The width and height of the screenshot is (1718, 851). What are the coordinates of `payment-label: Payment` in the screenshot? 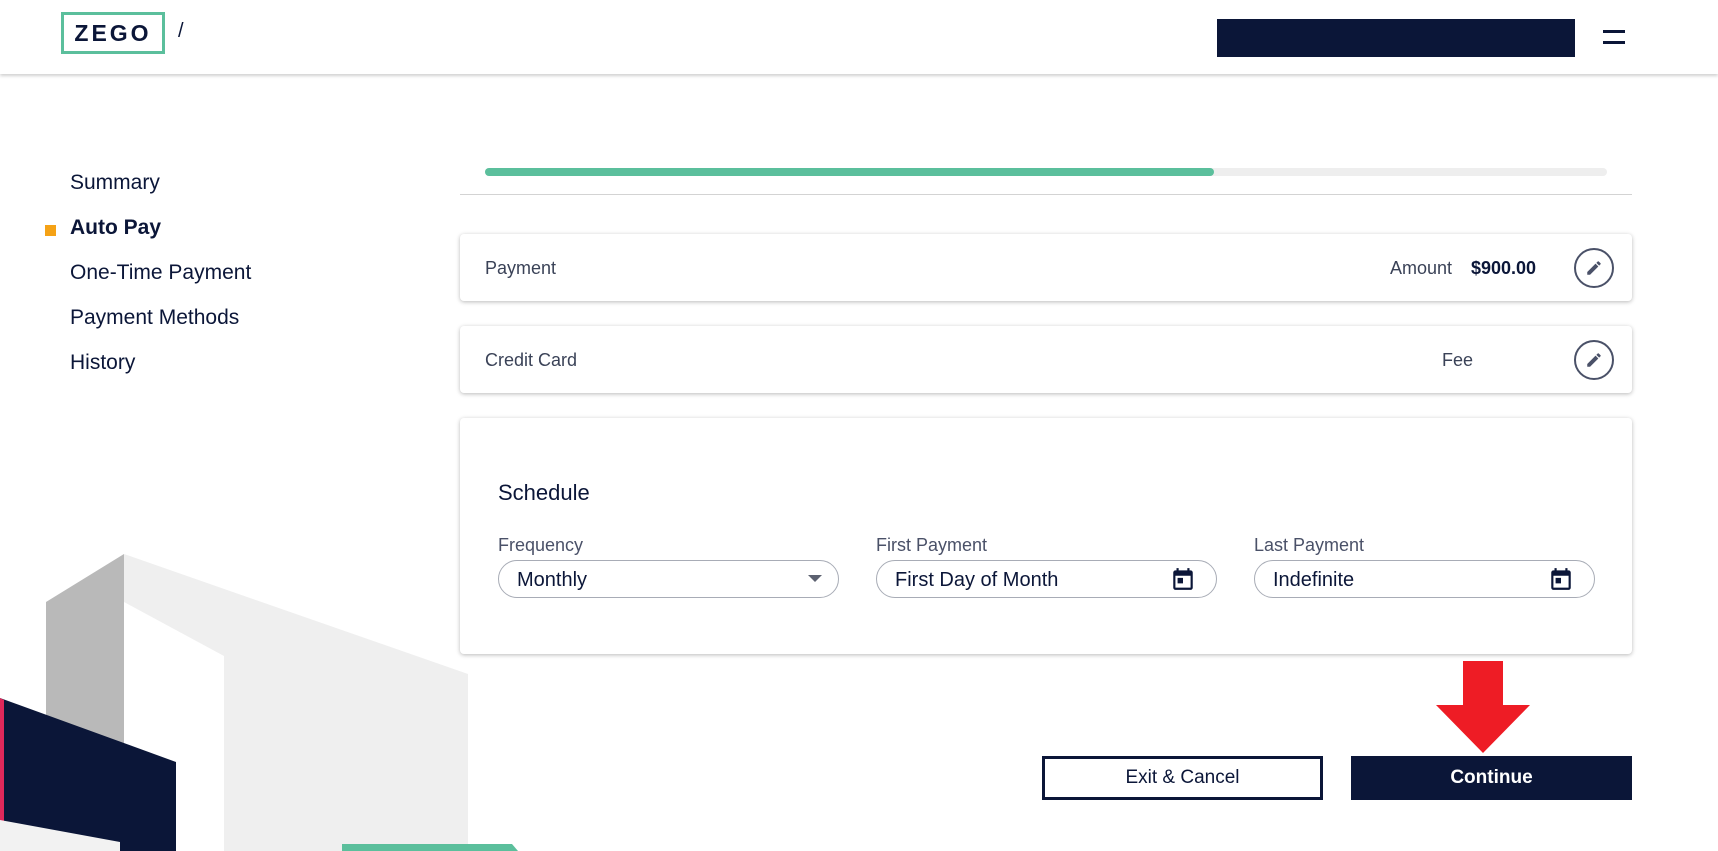 It's located at (521, 268).